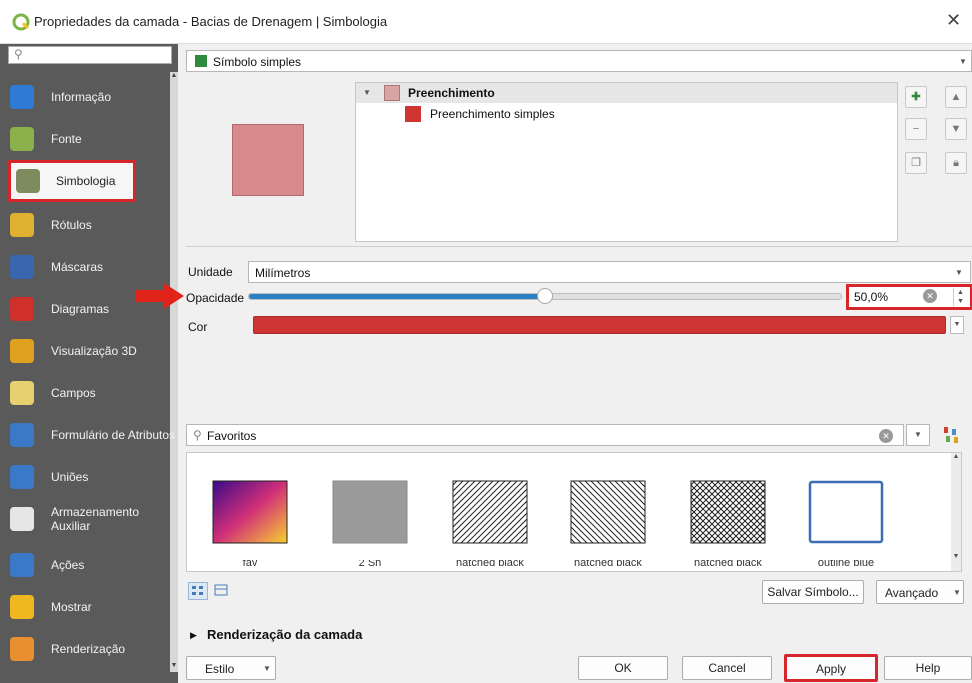 The height and width of the screenshot is (683, 972). What do you see at coordinates (222, 591) in the screenshot?
I see `table-view-icon` at bounding box center [222, 591].